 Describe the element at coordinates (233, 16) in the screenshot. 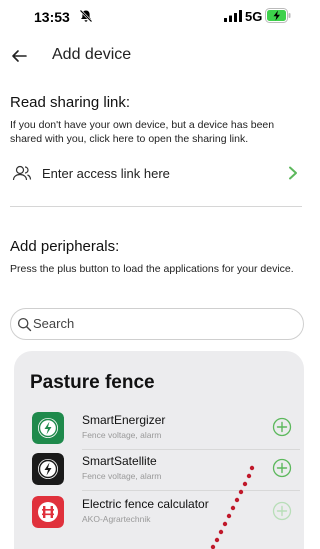

I see `signal-icon` at that location.